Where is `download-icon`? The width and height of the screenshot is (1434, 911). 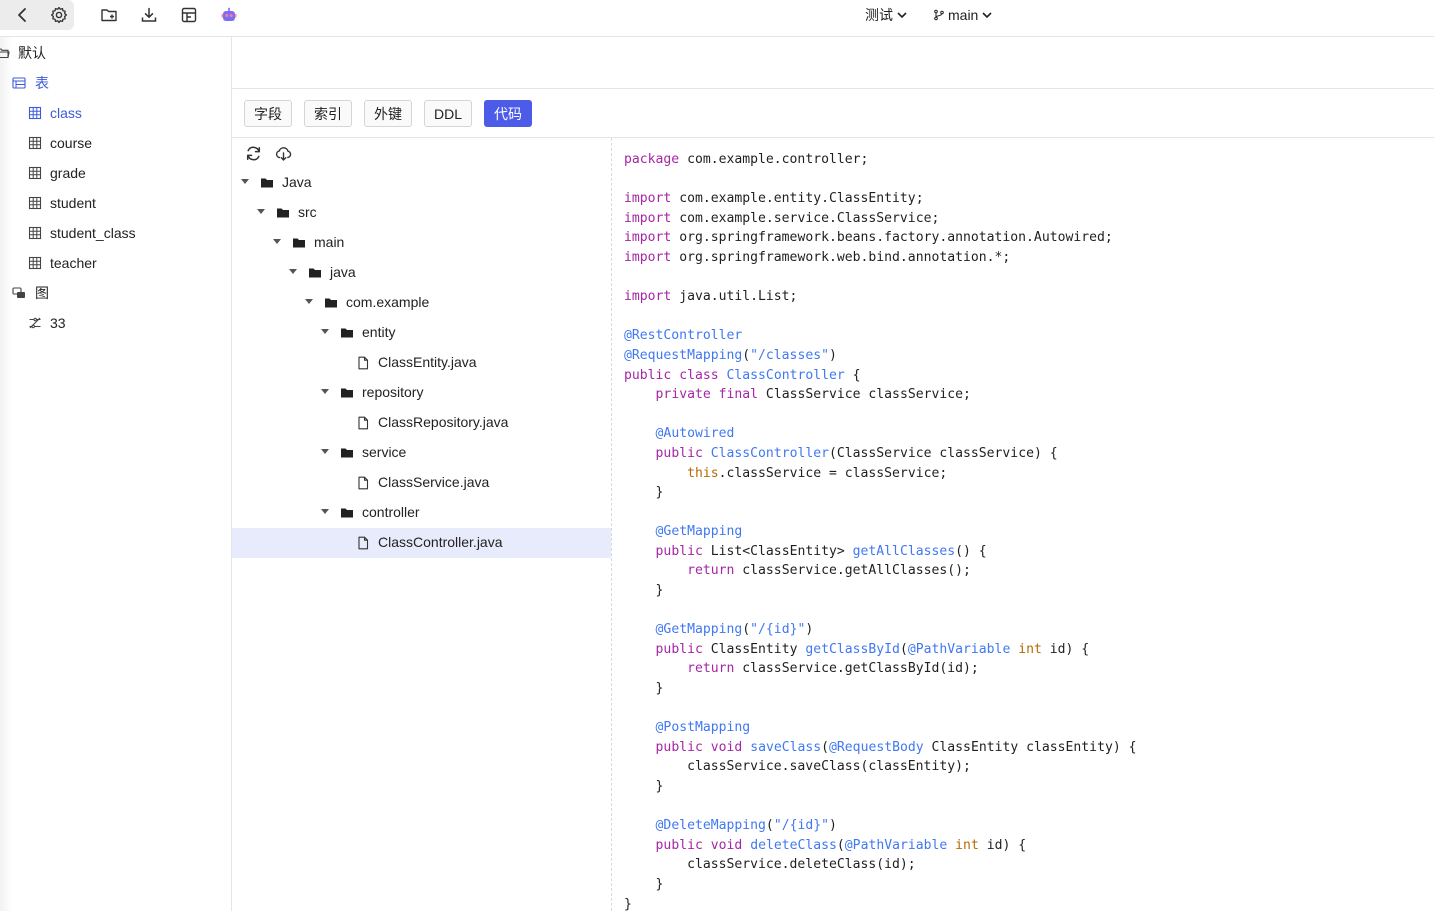
download-icon is located at coordinates (149, 14).